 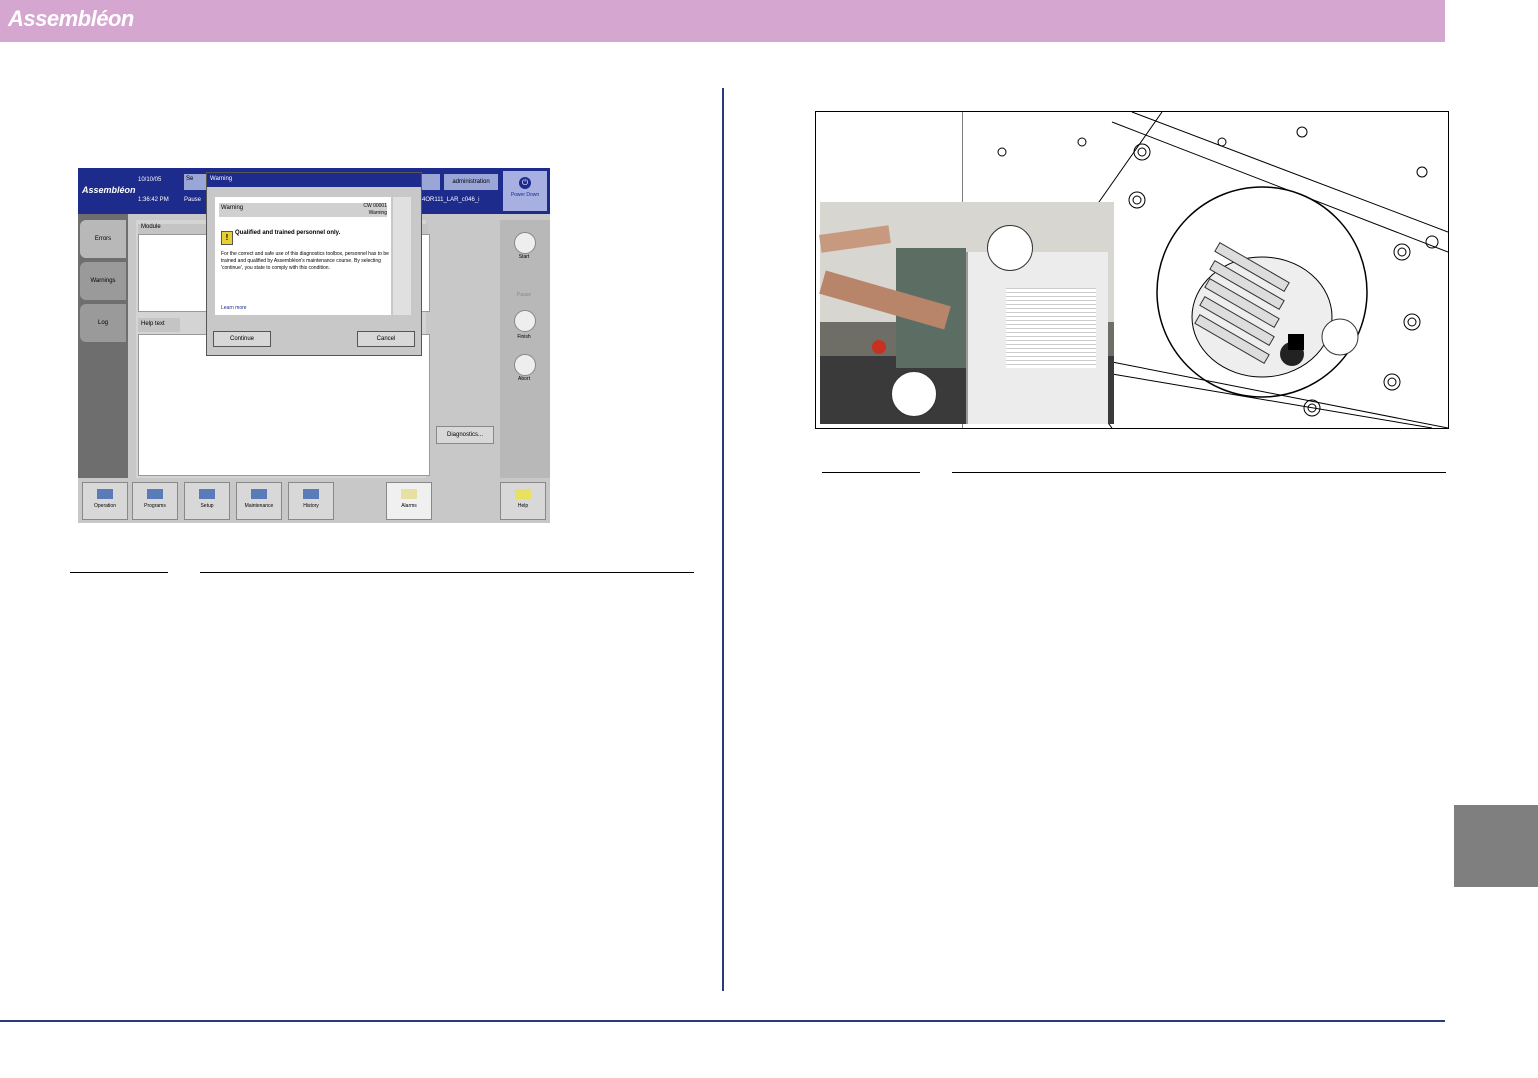 What do you see at coordinates (402, 256) in the screenshot?
I see `dialog-scrollbar` at bounding box center [402, 256].